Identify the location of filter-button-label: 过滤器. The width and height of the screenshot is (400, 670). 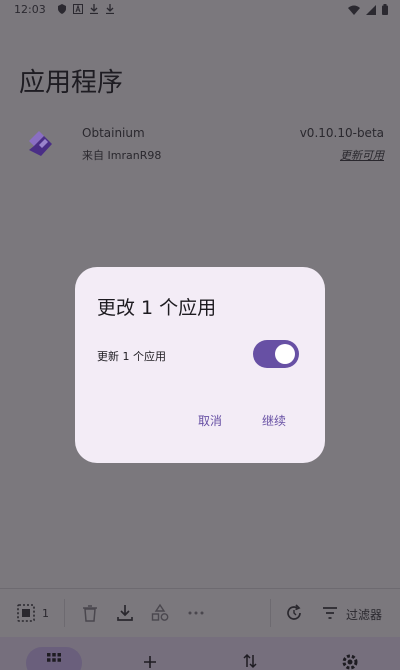
(364, 614).